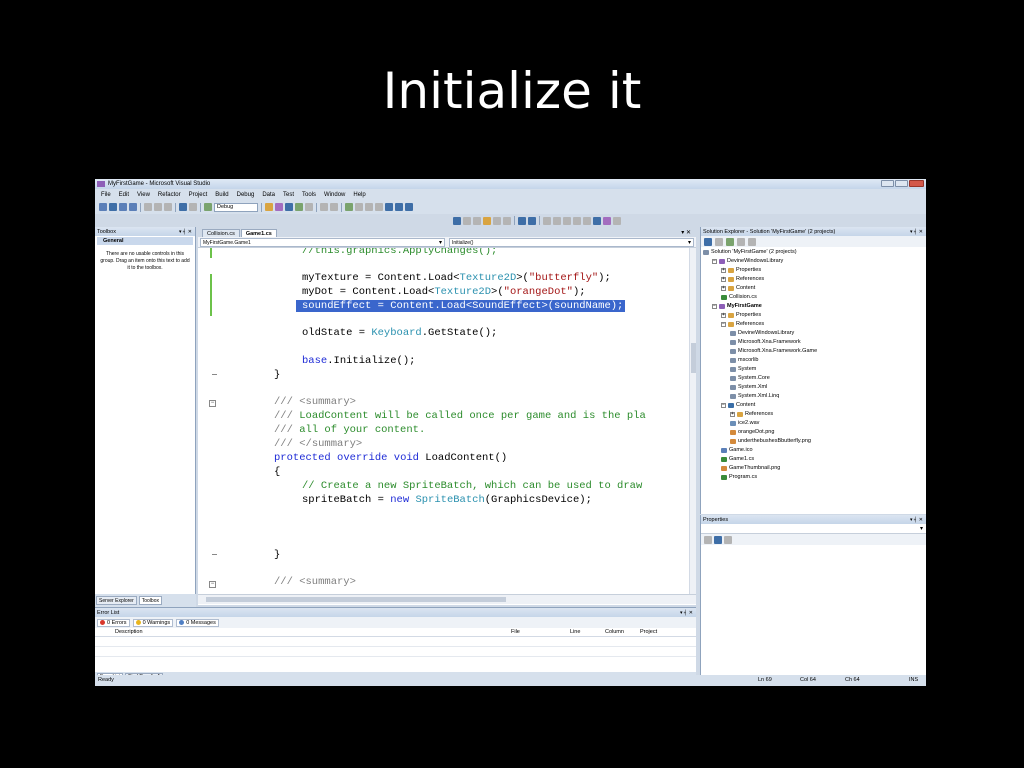  Describe the element at coordinates (379, 207) in the screenshot. I see `restart-icon` at that location.